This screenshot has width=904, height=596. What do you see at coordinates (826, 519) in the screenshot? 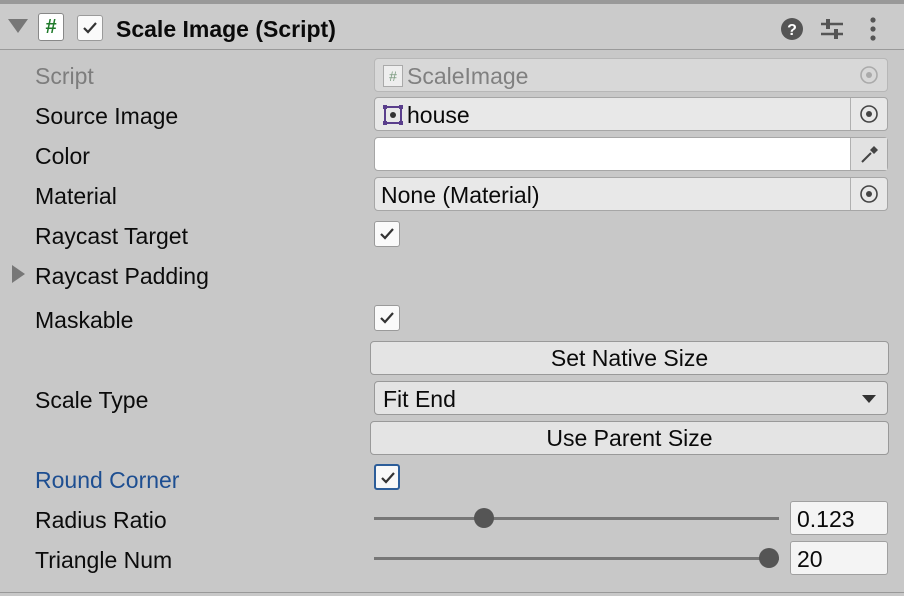
I see `radius-ratio-value: 0.123` at bounding box center [826, 519].